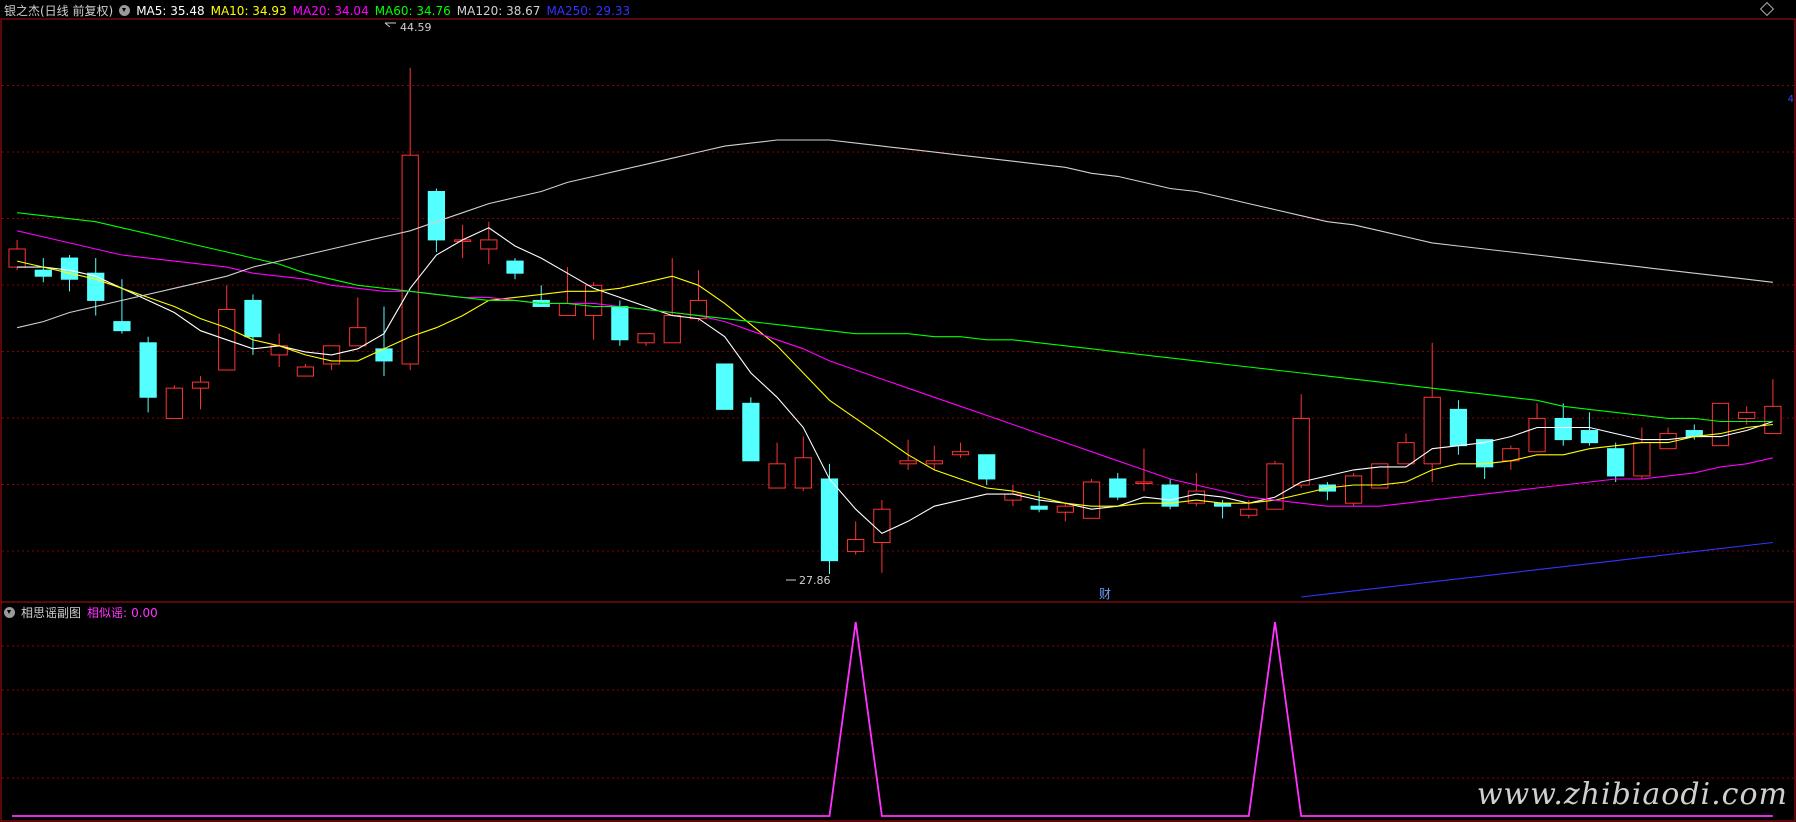 The image size is (1796, 822). I want to click on indicator-value: 0.00, so click(144, 612).